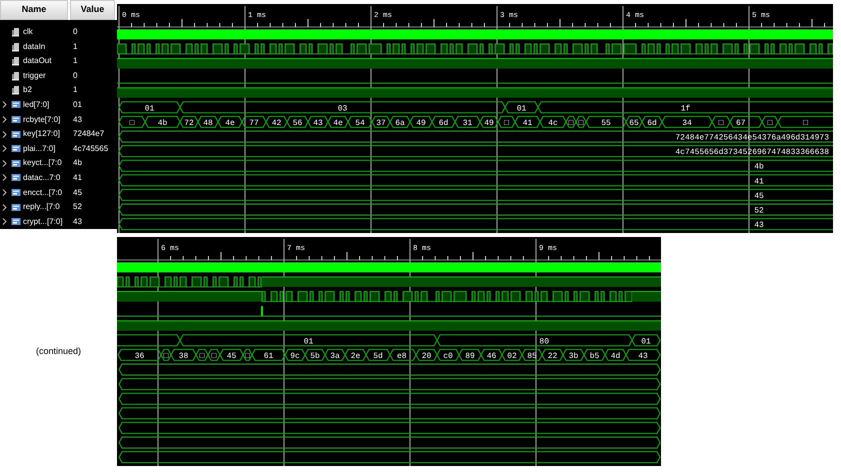 Image resolution: width=841 pixels, height=474 pixels. I want to click on bus-value: 52, so click(759, 211).